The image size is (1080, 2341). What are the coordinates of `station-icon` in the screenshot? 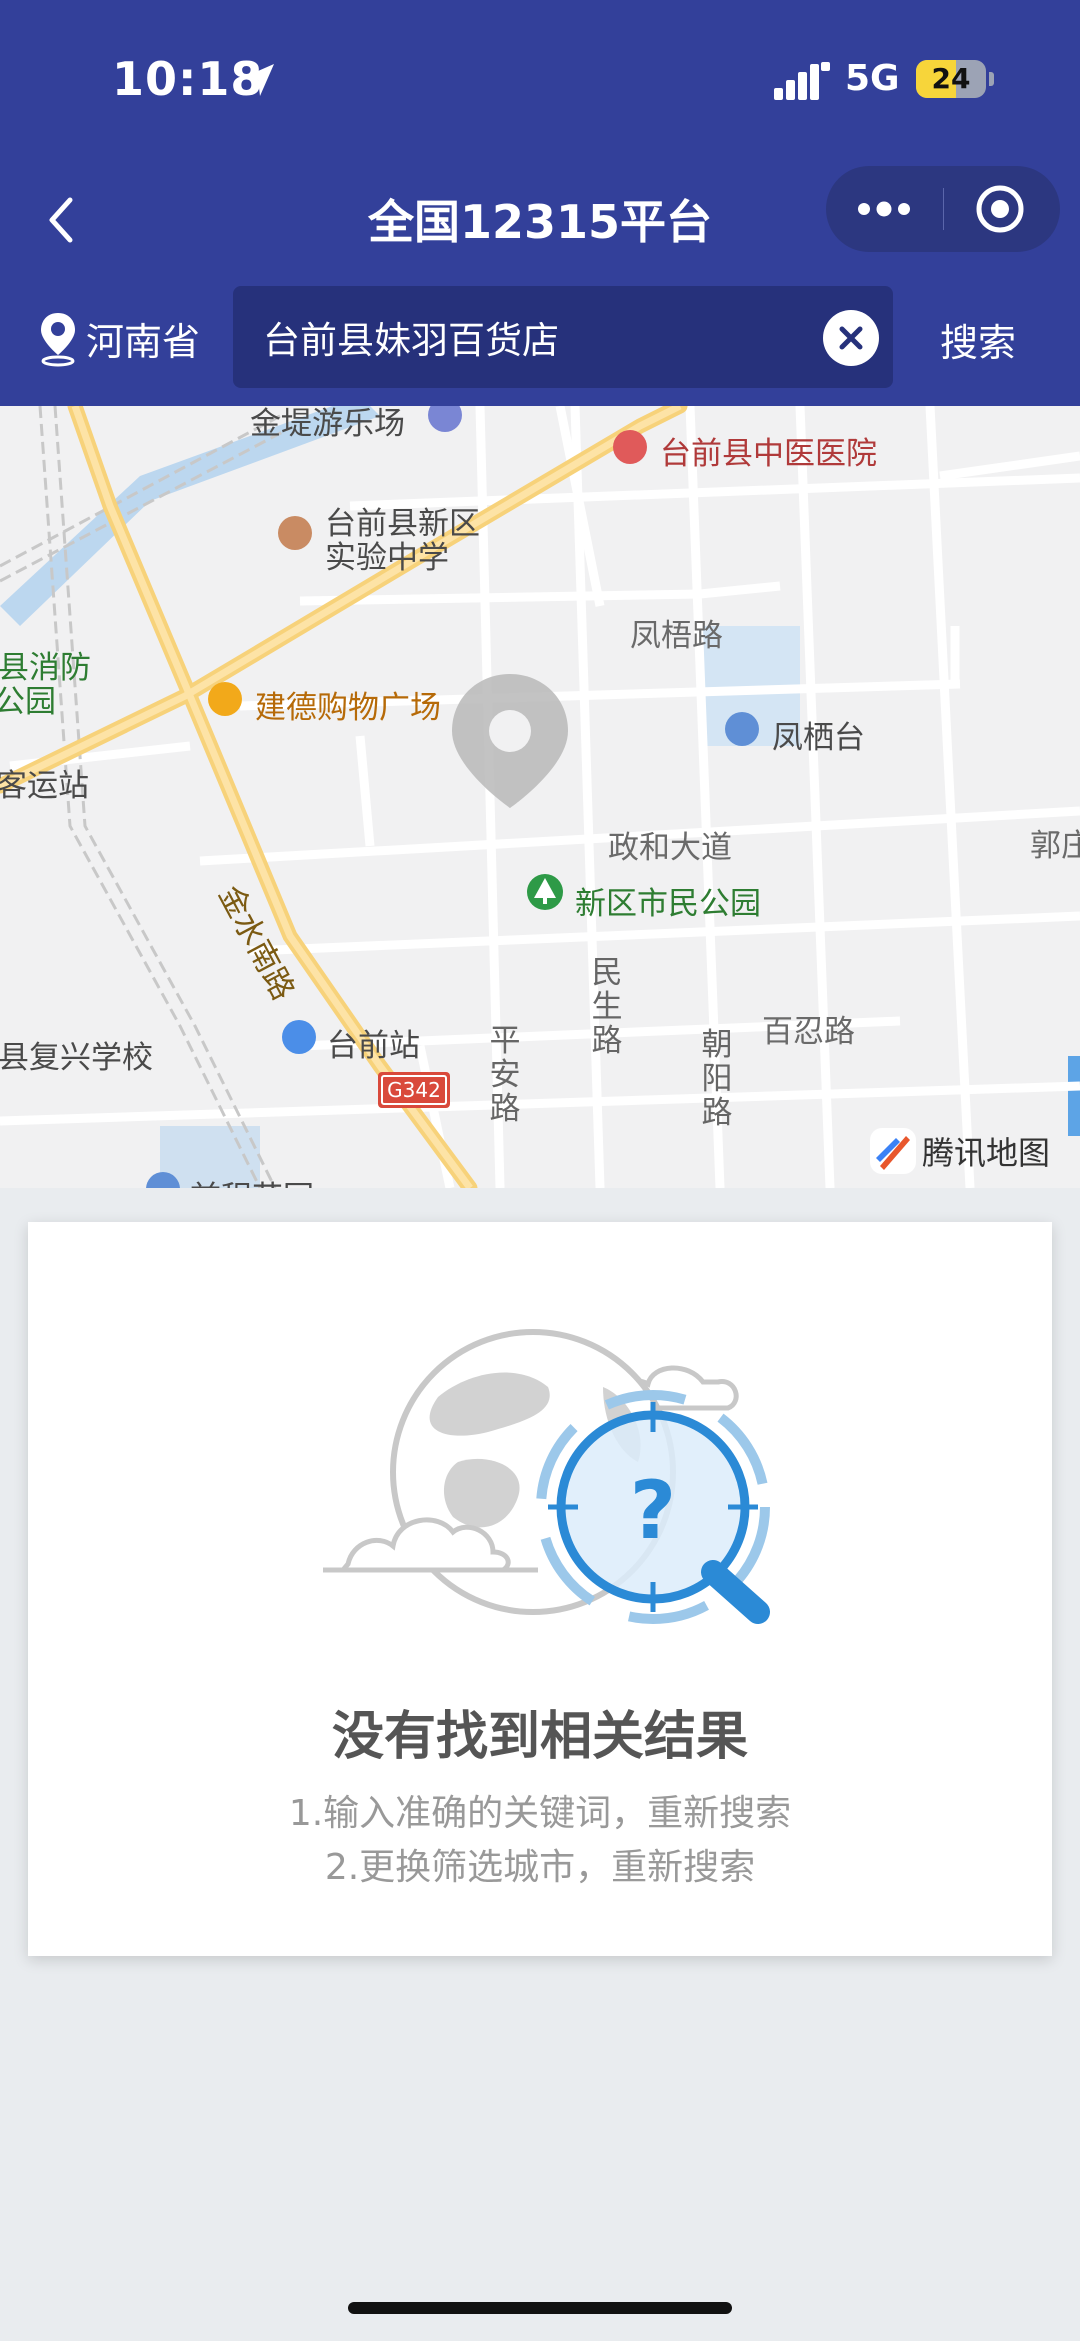 It's located at (299, 1037).